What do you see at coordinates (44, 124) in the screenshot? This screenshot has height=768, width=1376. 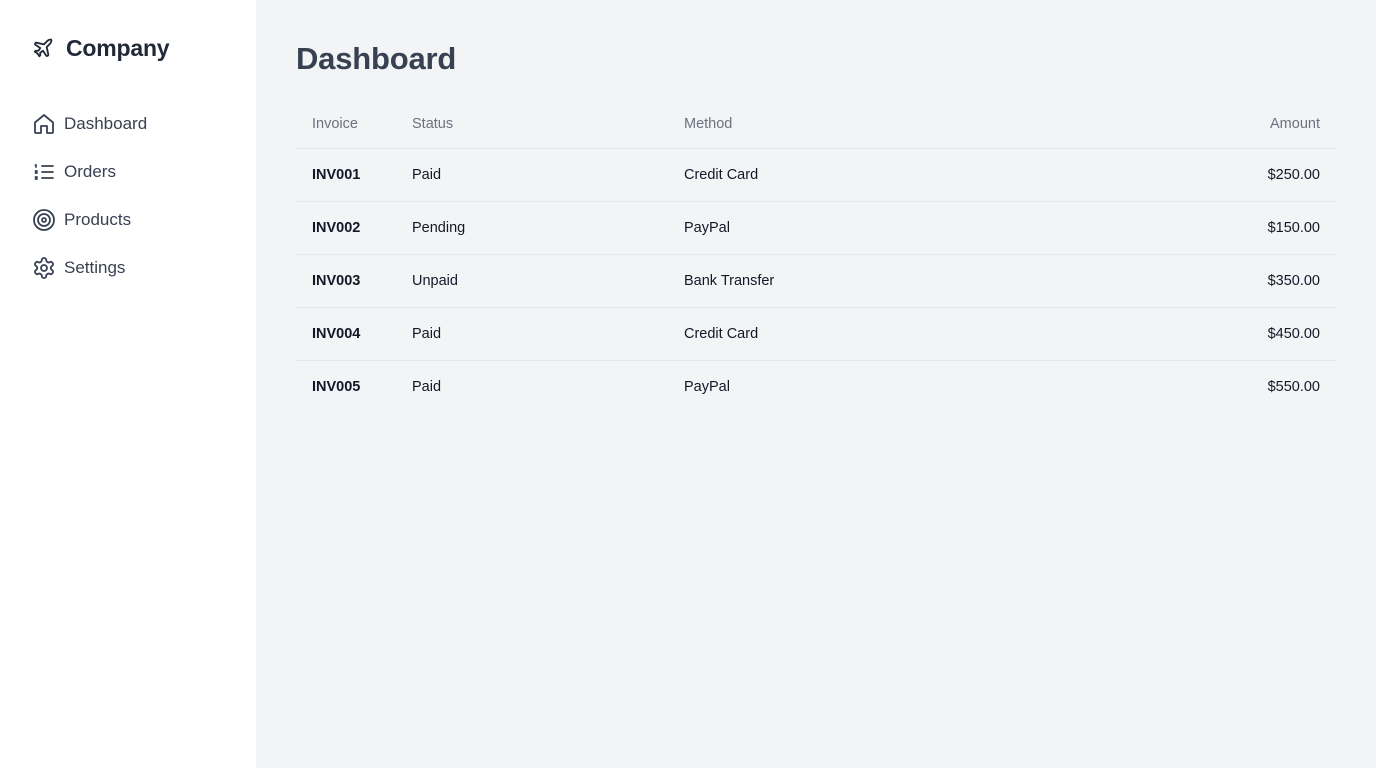 I see `home-icon` at bounding box center [44, 124].